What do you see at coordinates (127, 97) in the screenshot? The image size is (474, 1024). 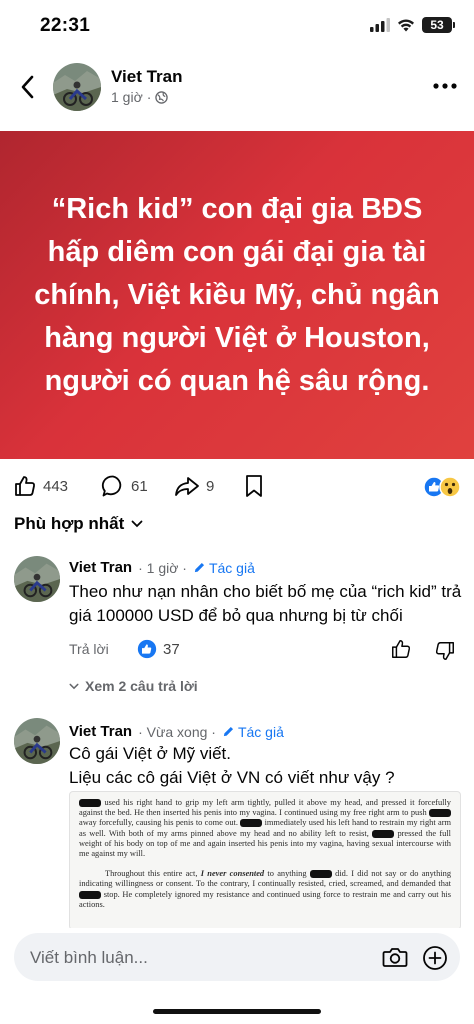 I see `post-time: 1 giờ` at bounding box center [127, 97].